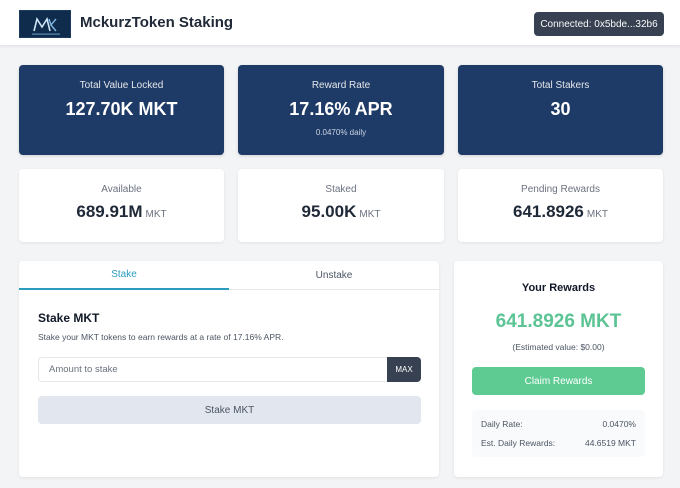  I want to click on info-label: Est. Daily Rewards:, so click(518, 443).